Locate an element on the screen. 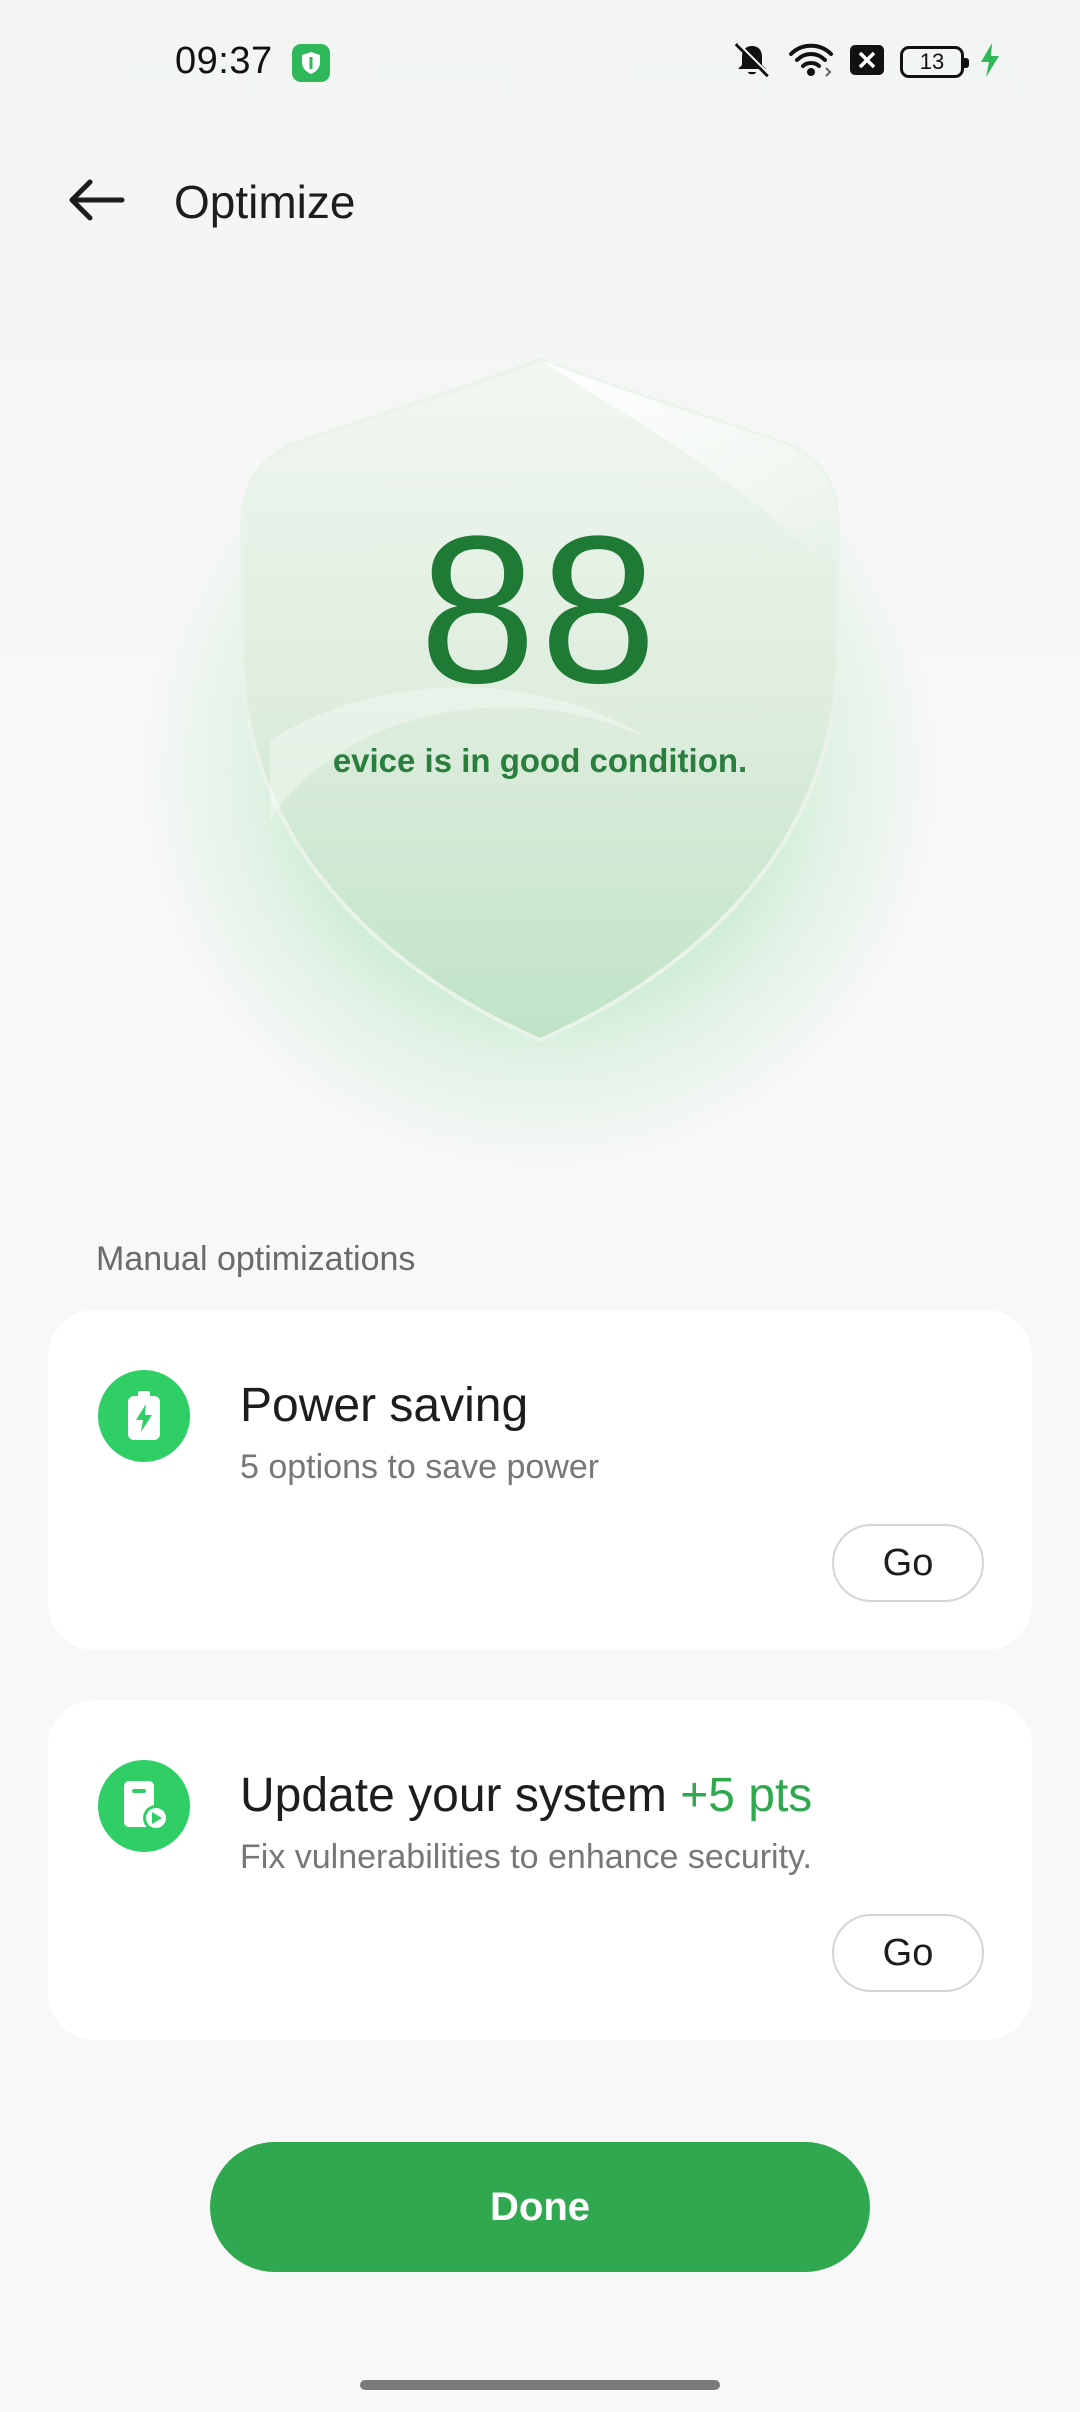 This screenshot has height=2412, width=1080. arrow-left-icon is located at coordinates (96, 202).